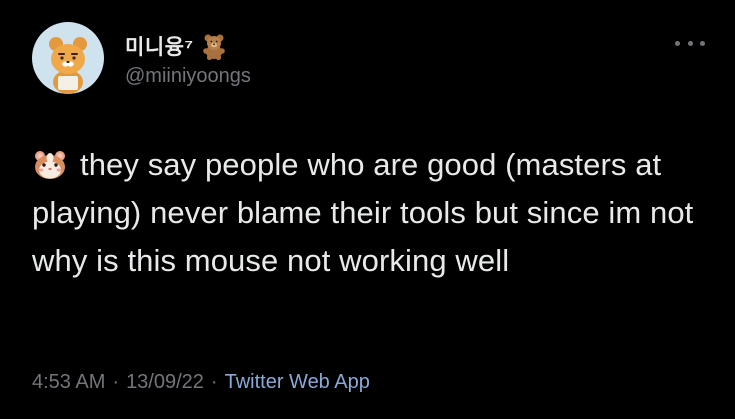  I want to click on tweet-header: 미니융⁷ @miiniyoongs, so click(141, 58).